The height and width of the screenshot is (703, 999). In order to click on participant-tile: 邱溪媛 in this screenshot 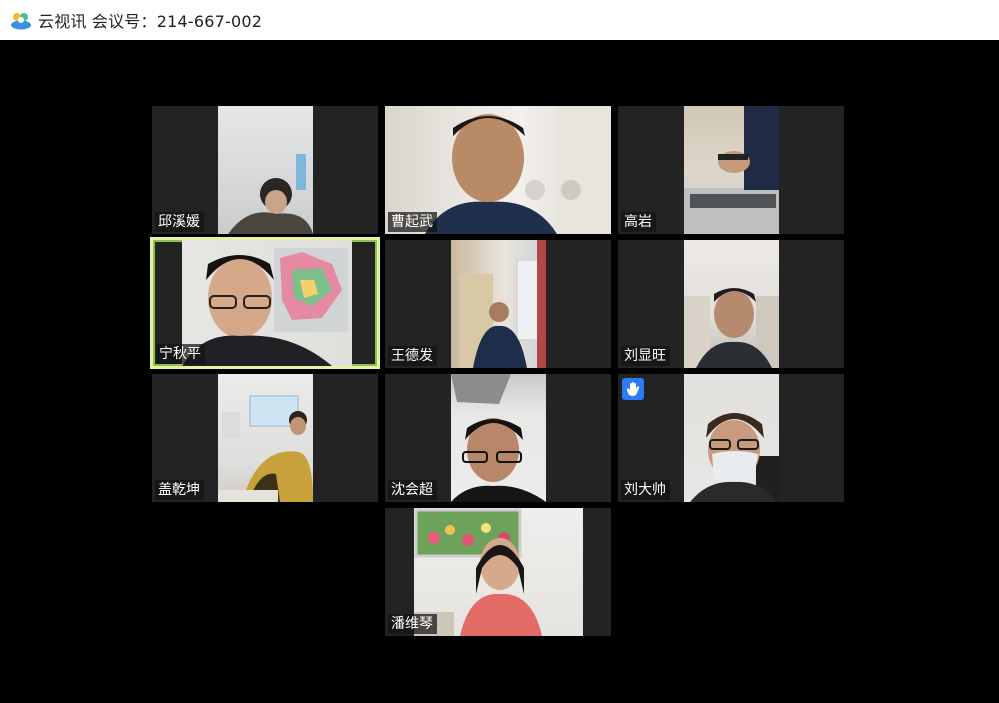, I will do `click(265, 170)`.